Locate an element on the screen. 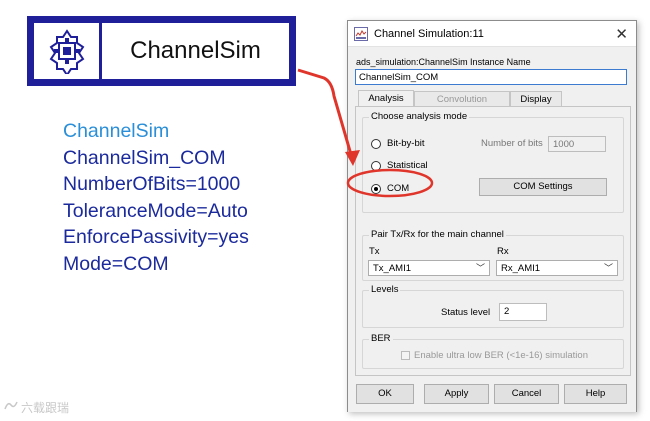 This screenshot has height=421, width=650. status-level-field: 2 is located at coordinates (523, 312).